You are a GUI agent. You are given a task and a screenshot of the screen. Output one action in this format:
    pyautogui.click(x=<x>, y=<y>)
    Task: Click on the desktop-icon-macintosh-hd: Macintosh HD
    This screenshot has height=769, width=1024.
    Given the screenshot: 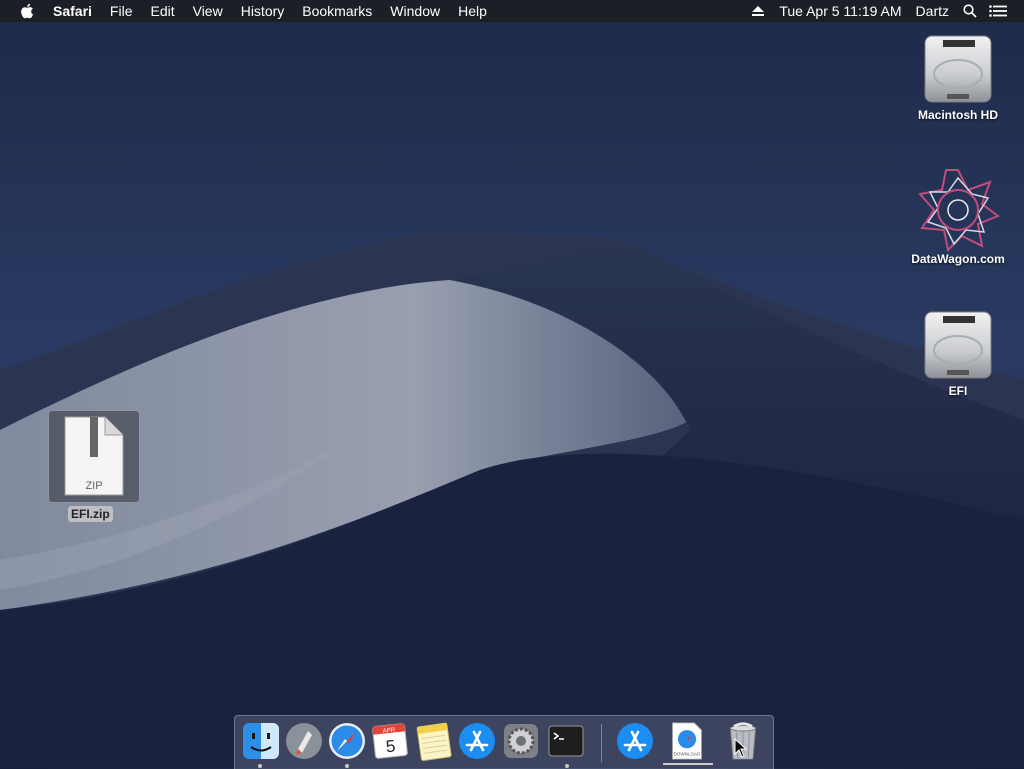 What is the action you would take?
    pyautogui.click(x=958, y=76)
    